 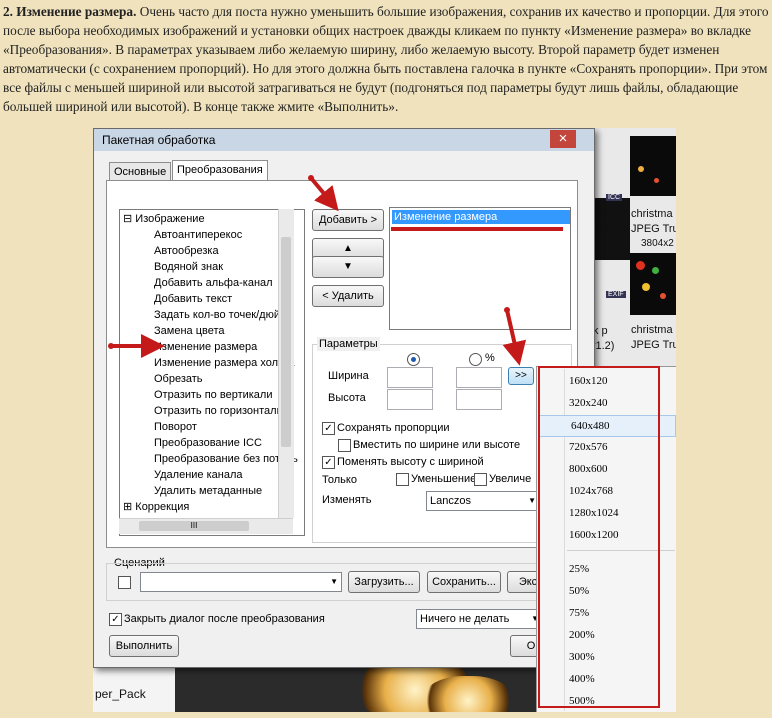 I want to click on arrow-to-presets, so click(x=514, y=337).